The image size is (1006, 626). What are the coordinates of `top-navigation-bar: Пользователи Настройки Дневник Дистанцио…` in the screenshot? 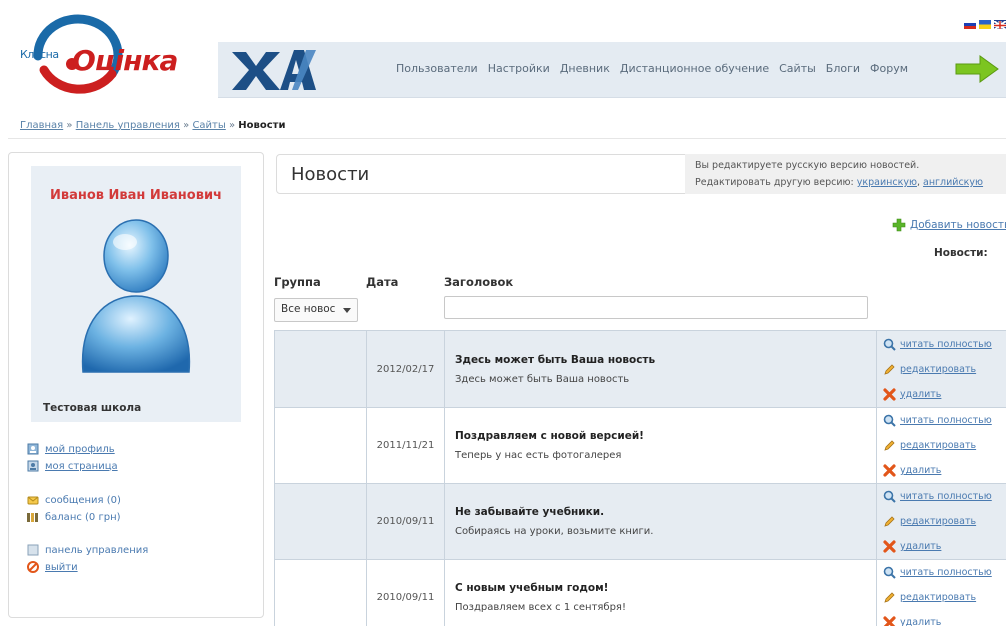 It's located at (612, 70).